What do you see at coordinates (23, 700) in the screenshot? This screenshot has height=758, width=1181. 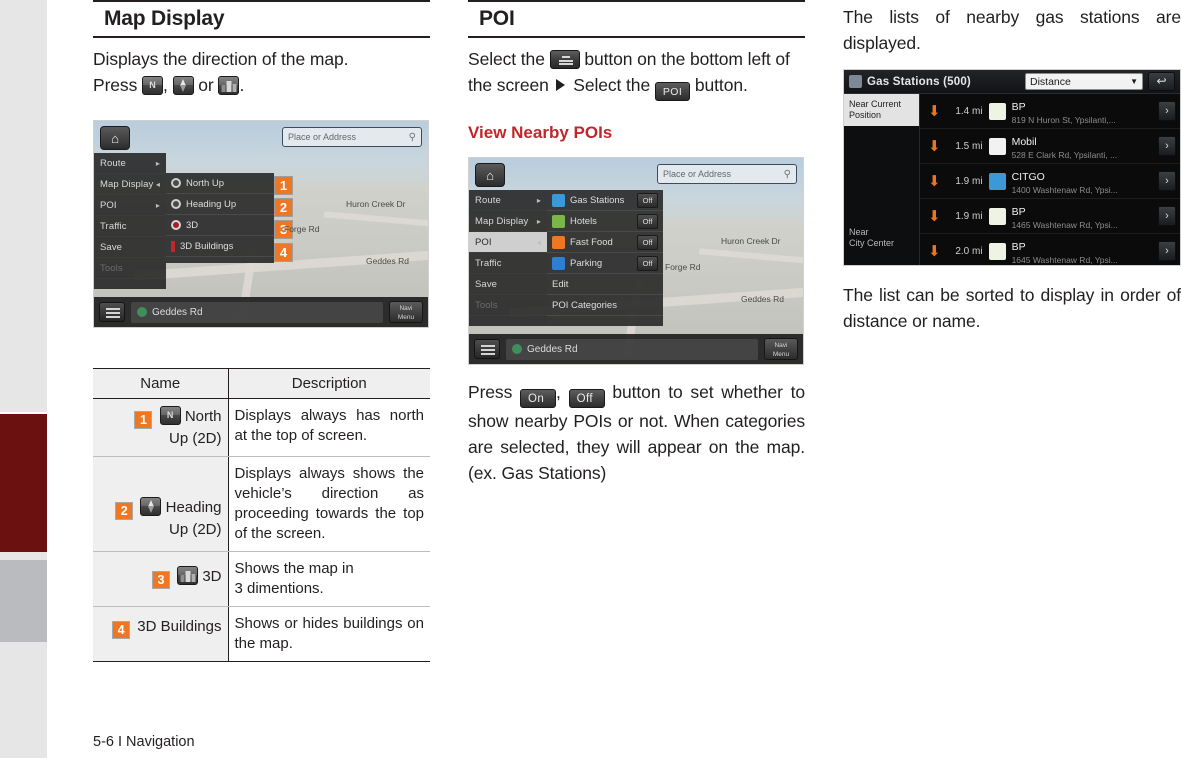 I see `edge-tab-lower-light` at bounding box center [23, 700].